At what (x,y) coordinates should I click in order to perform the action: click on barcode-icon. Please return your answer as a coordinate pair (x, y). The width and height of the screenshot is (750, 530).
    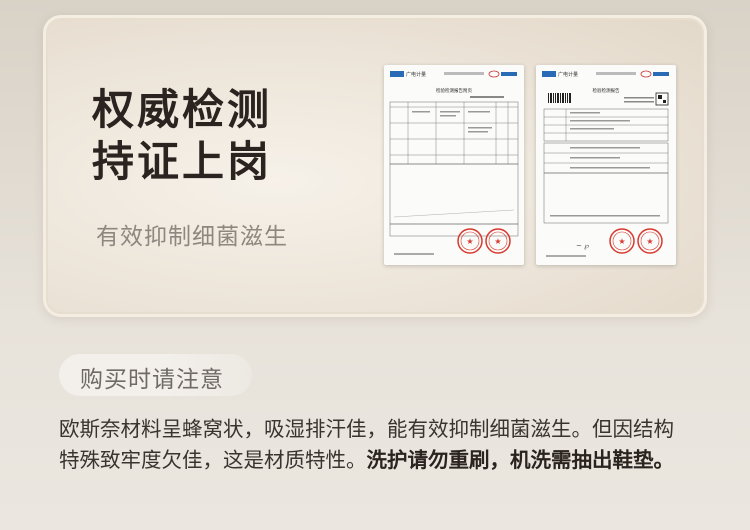
    Looking at the image, I should click on (559, 98).